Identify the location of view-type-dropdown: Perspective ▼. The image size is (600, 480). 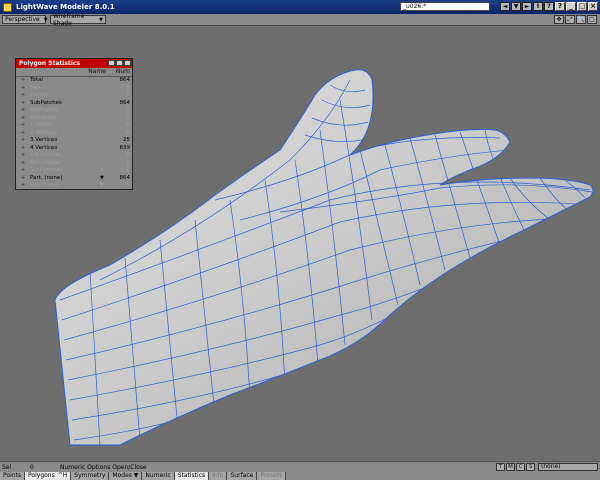
(25, 19).